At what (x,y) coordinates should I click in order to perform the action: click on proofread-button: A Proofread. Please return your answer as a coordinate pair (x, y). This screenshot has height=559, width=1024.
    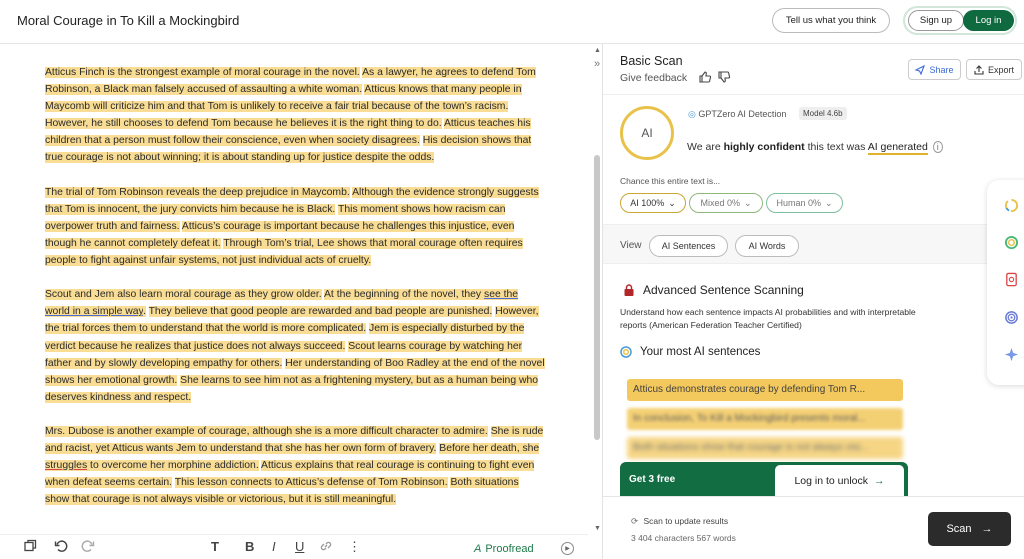
    Looking at the image, I should click on (504, 549).